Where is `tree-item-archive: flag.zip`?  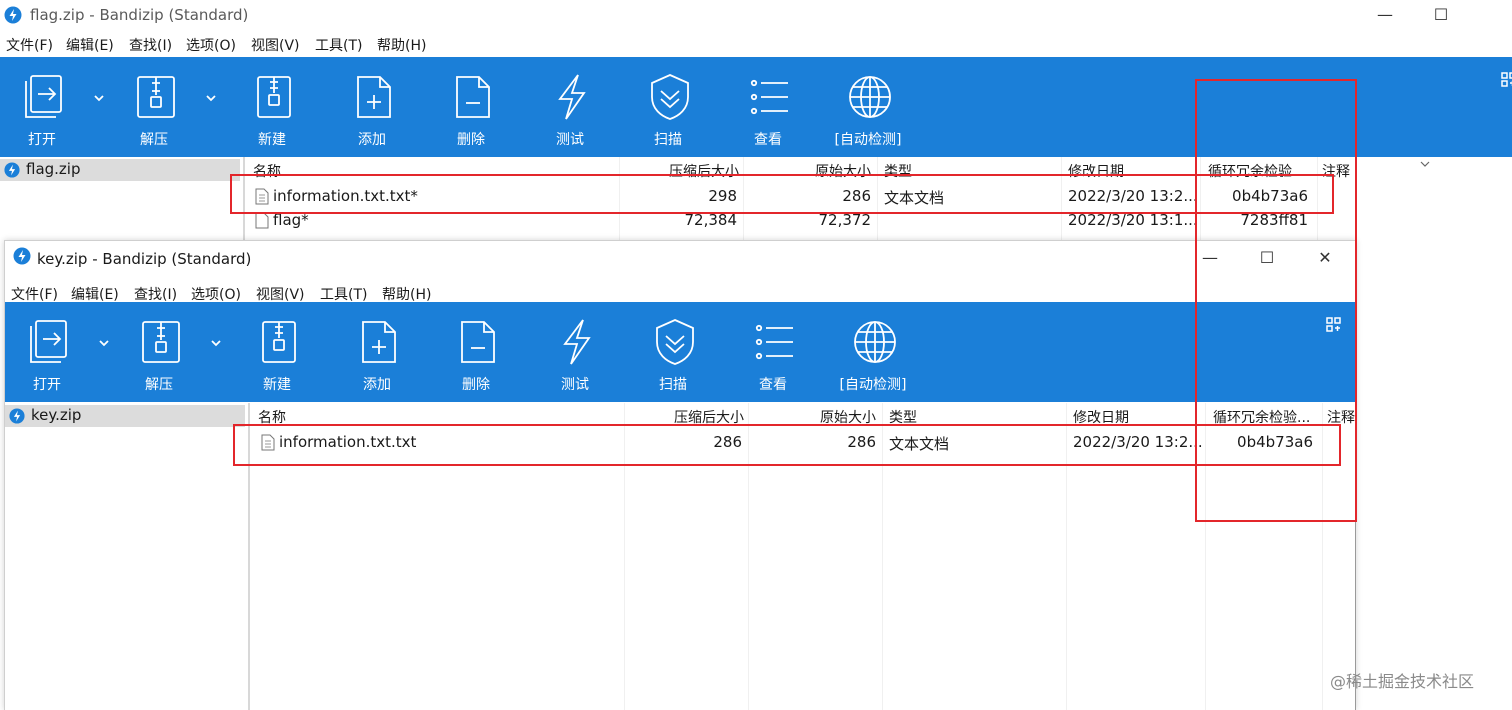 tree-item-archive: flag.zip is located at coordinates (120, 170).